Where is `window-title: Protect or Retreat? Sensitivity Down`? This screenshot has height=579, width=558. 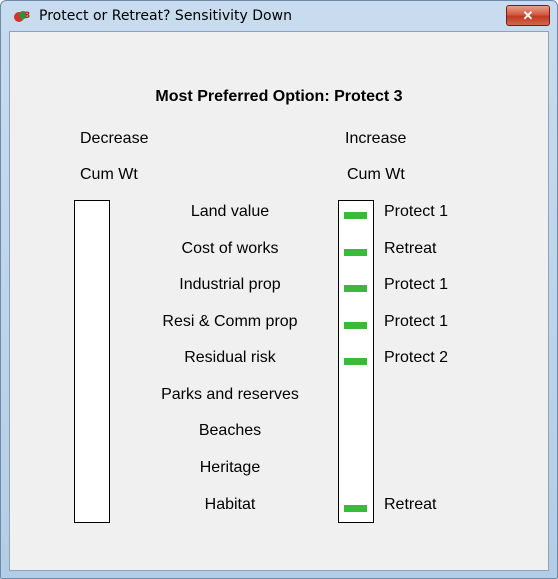 window-title: Protect or Retreat? Sensitivity Down is located at coordinates (165, 16).